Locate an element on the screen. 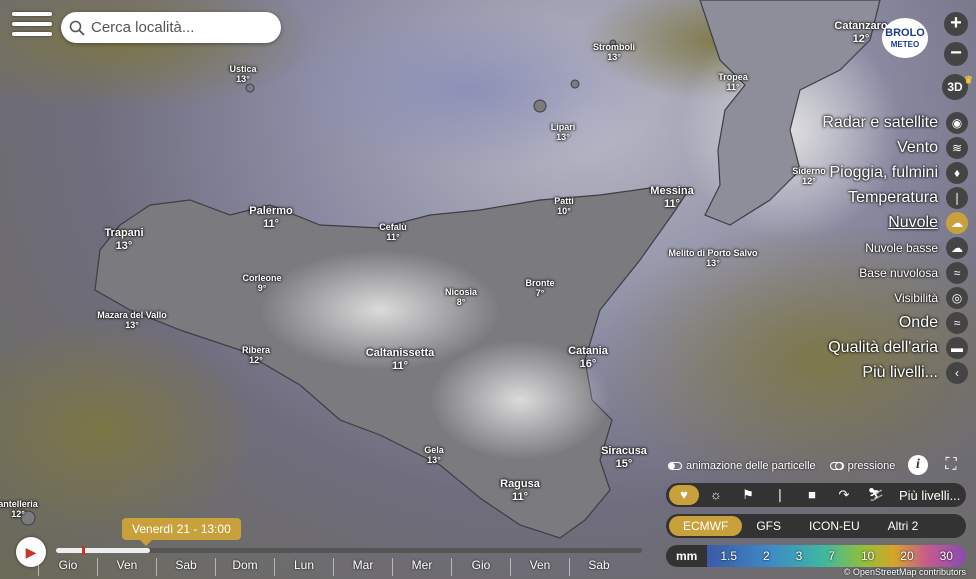 This screenshot has height=579, width=976. layer-item: Nuvole basse ☁ is located at coordinates (895, 247).